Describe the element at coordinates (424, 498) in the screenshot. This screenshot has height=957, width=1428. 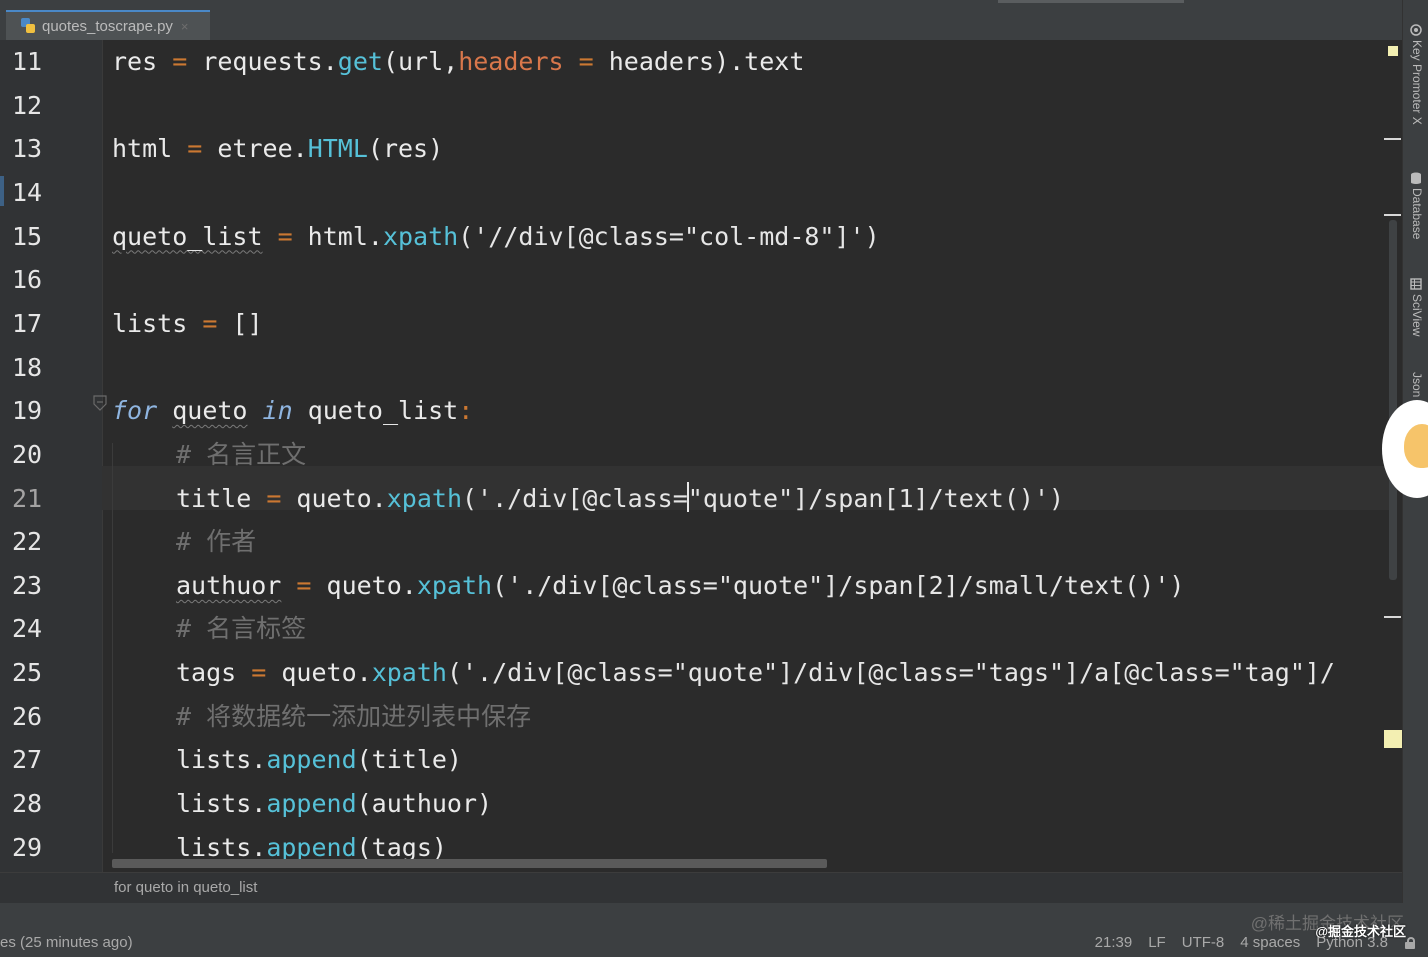
I see `code-token: xpath` at that location.